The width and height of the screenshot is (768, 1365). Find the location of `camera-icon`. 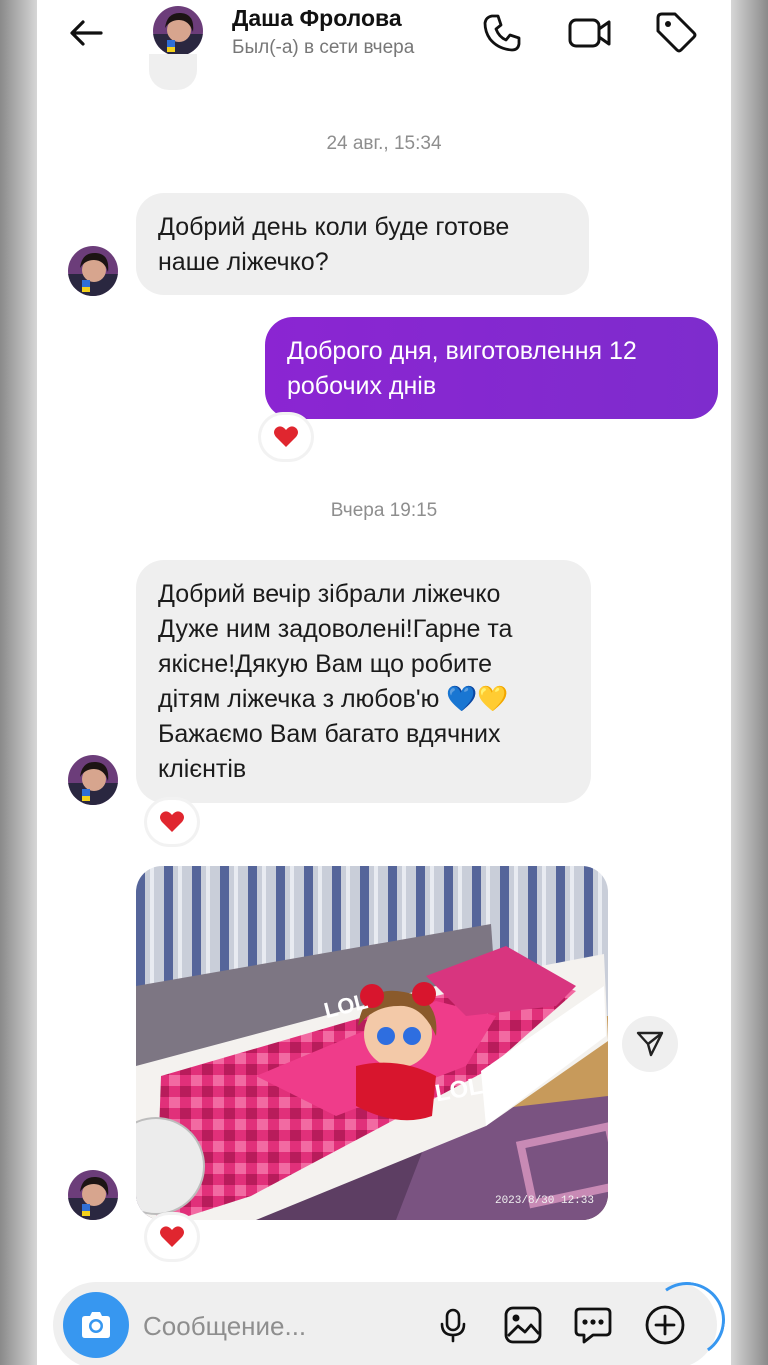

camera-icon is located at coordinates (96, 1325).